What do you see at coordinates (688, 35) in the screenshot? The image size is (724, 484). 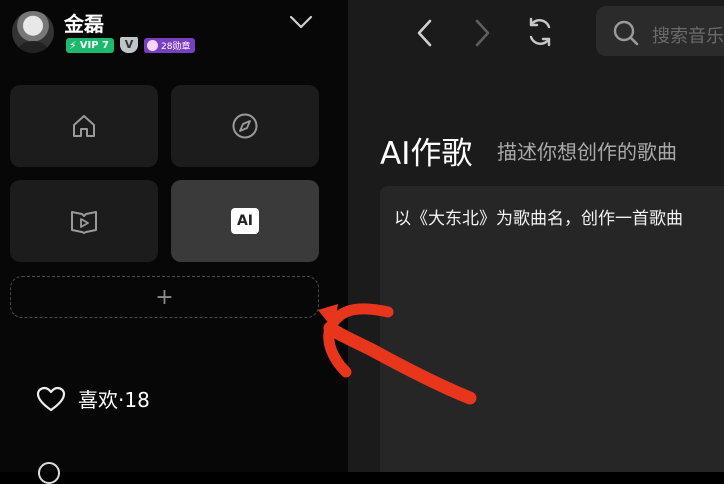 I see `search-placeholder: 搜索音乐` at bounding box center [688, 35].